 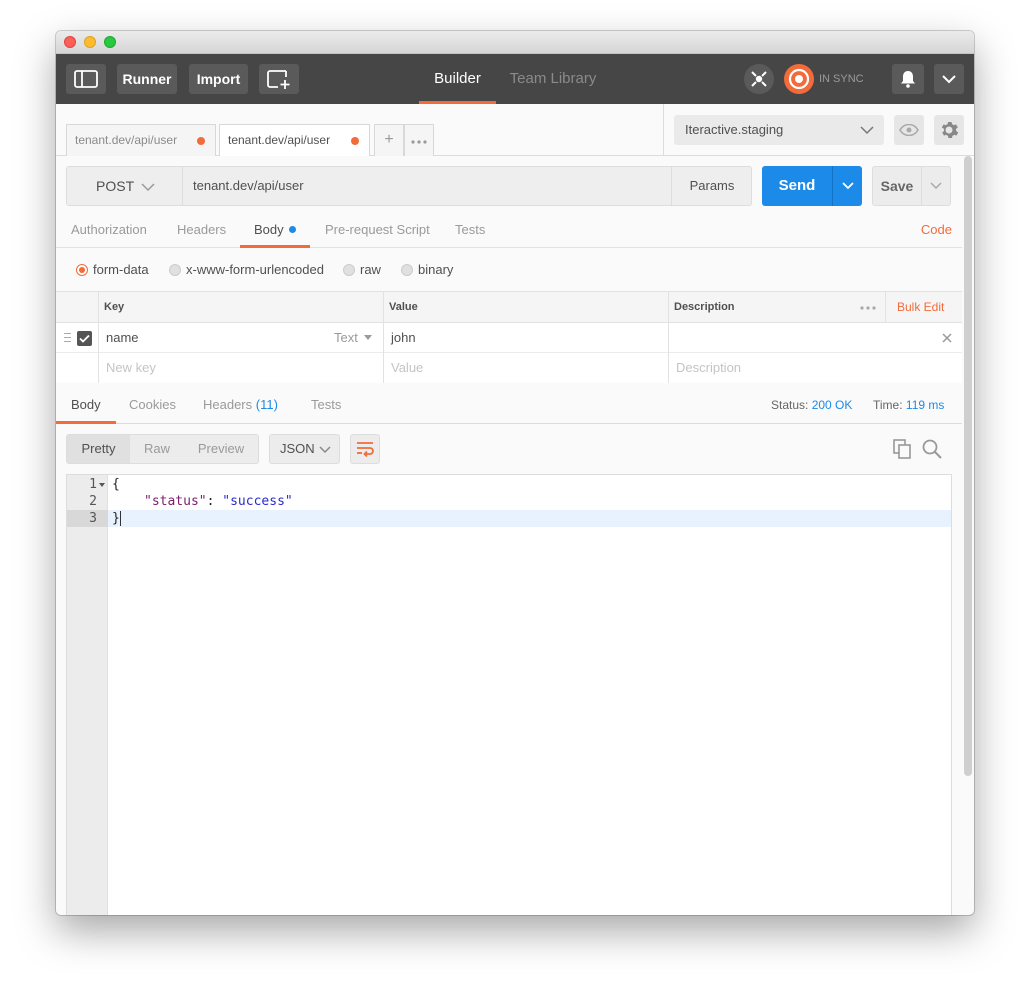 I want to click on nav-tab-team-library: Team Library, so click(x=553, y=79).